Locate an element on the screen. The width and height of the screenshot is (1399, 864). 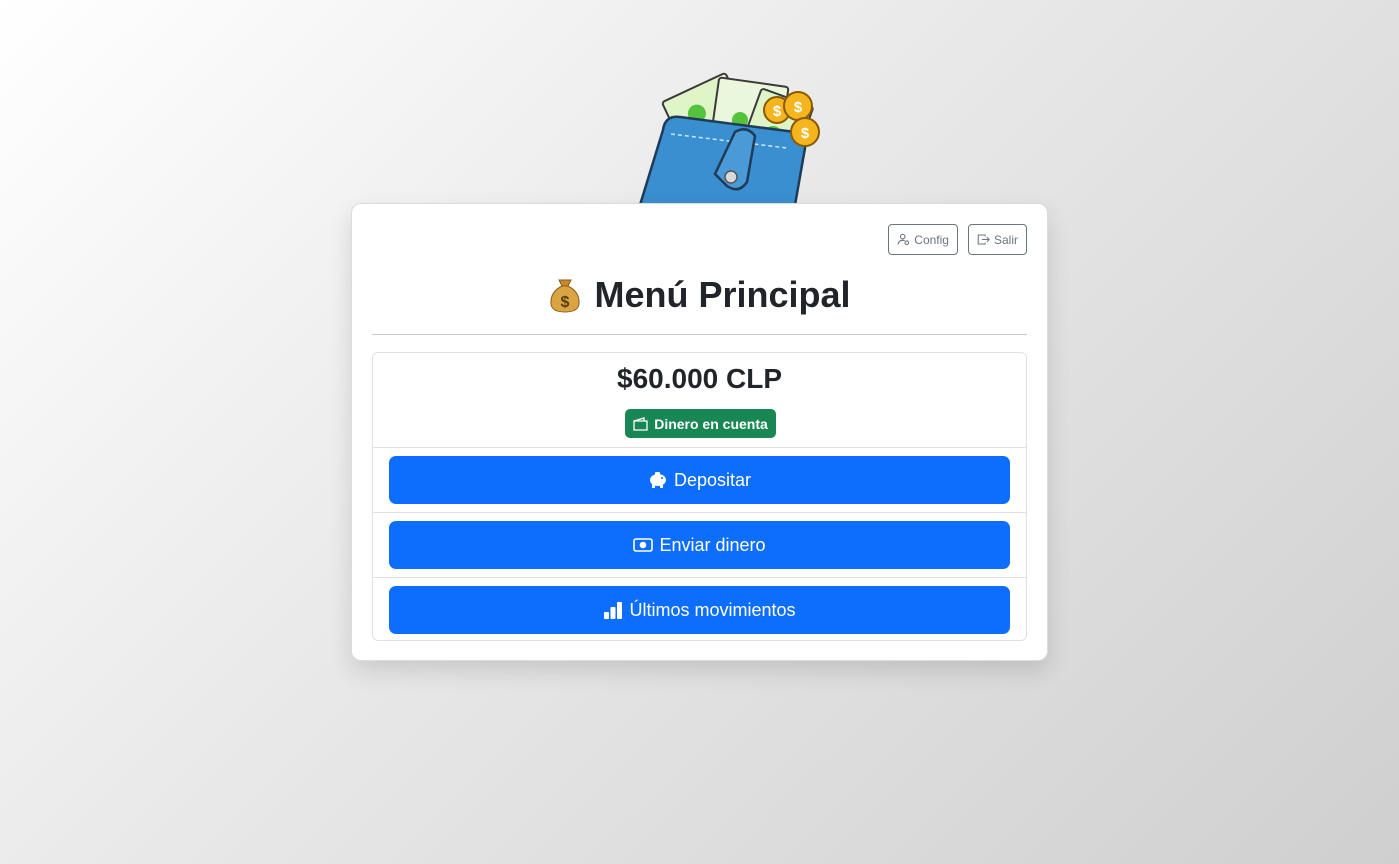
list-item: Últimos movimientos is located at coordinates (699, 610).